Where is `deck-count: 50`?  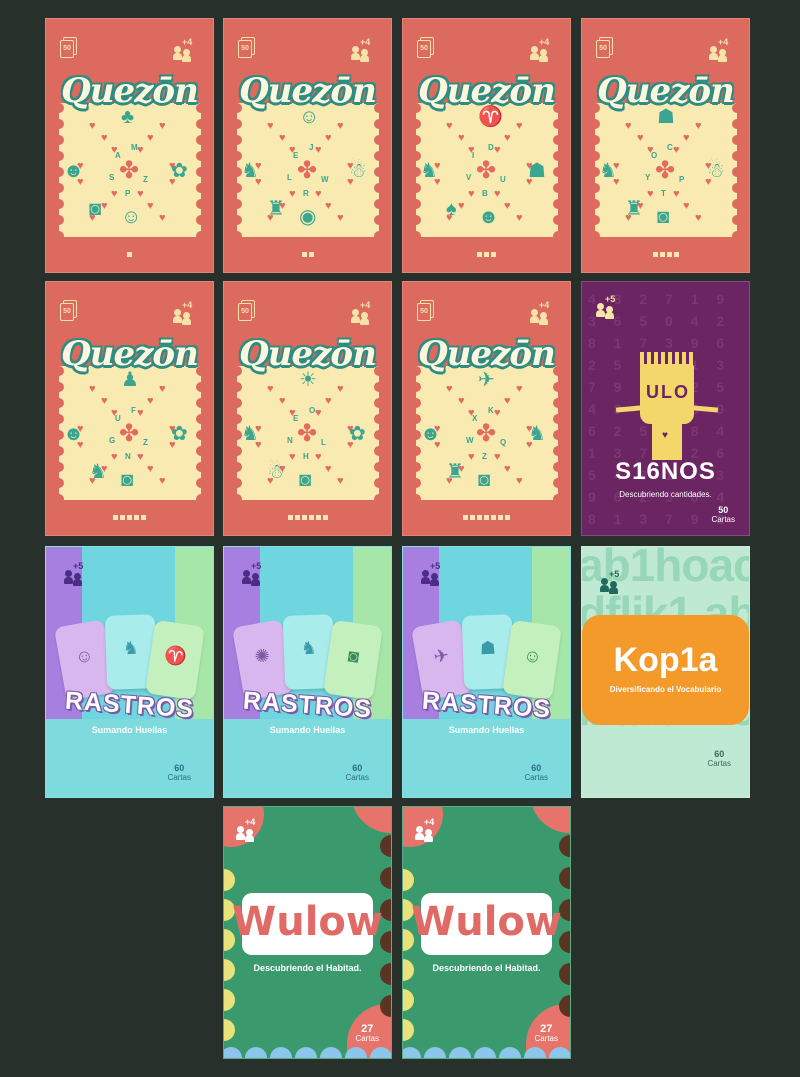
deck-count: 50 is located at coordinates (67, 49).